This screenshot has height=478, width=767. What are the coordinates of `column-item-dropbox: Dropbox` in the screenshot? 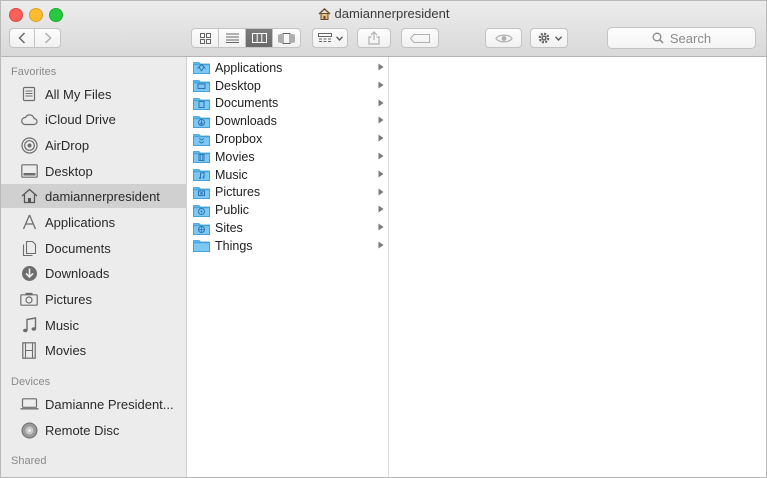 It's located at (287, 139).